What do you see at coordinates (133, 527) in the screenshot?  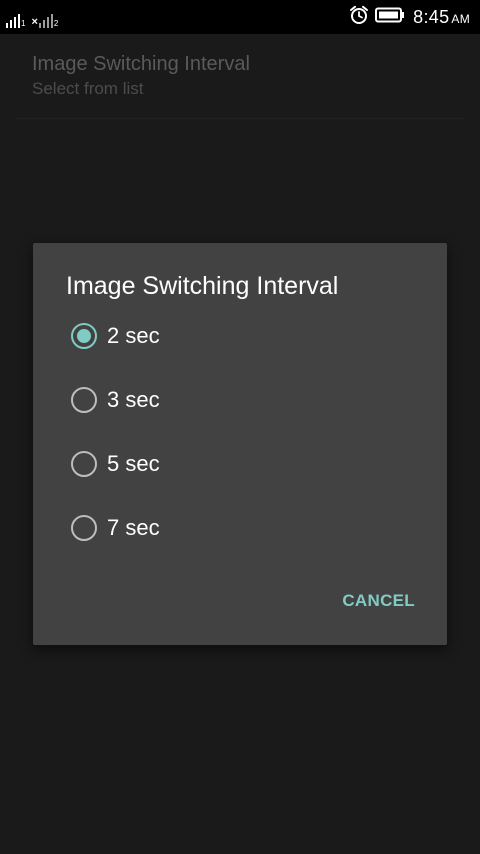 I see `option-label: 7 sec` at bounding box center [133, 527].